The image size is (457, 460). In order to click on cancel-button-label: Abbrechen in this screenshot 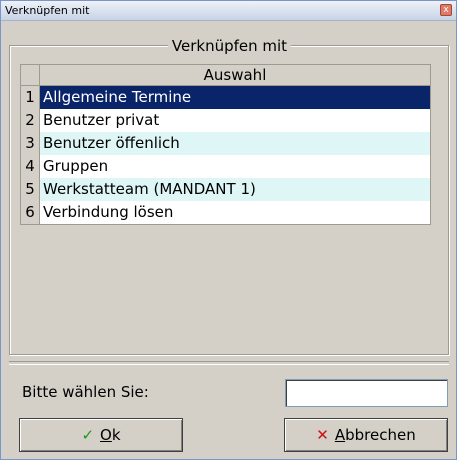, I will do `click(375, 435)`.